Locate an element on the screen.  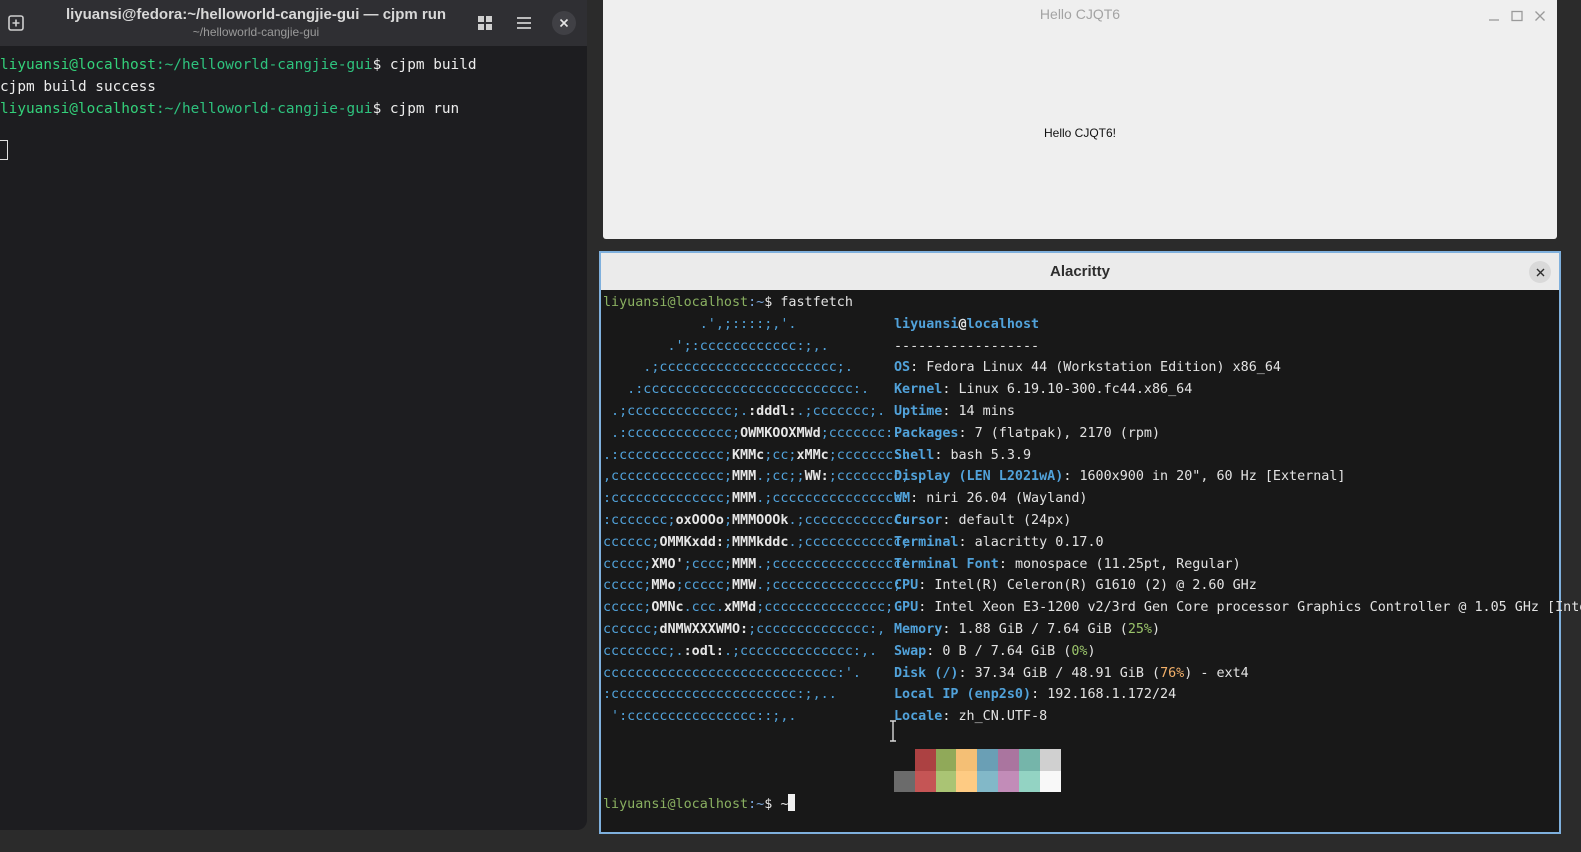
info-row: Cursor: default (24px) is located at coordinates (983, 520).